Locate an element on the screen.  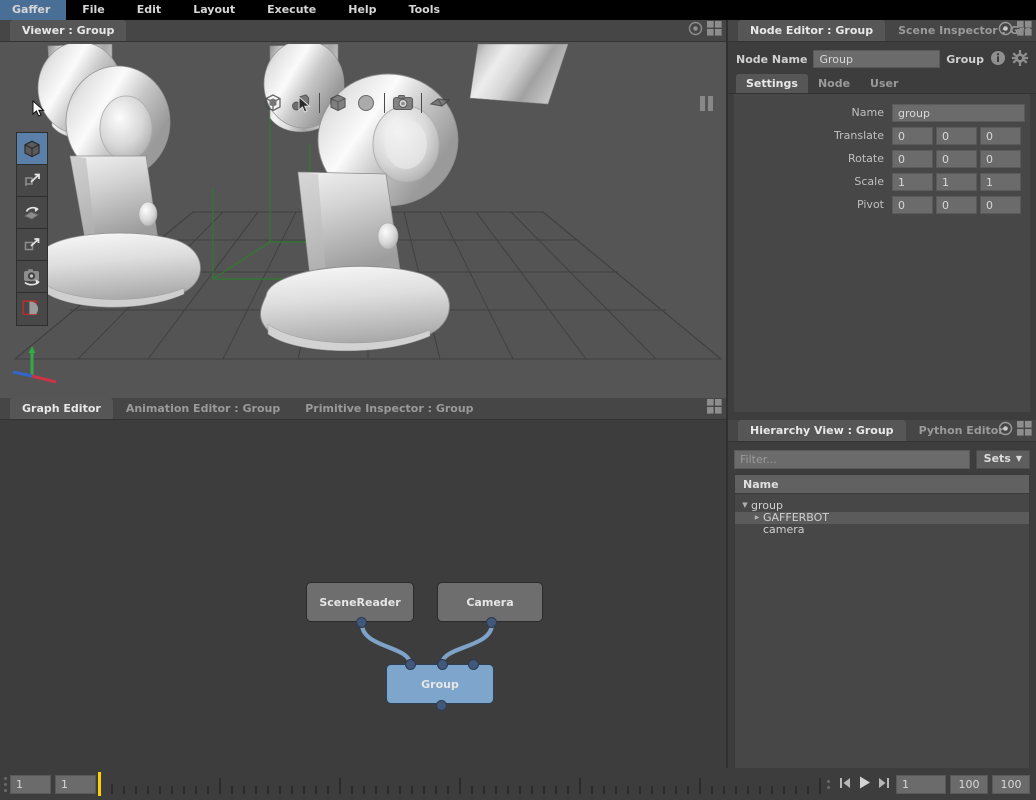
param-scale-z: 1 is located at coordinates (1000, 181).